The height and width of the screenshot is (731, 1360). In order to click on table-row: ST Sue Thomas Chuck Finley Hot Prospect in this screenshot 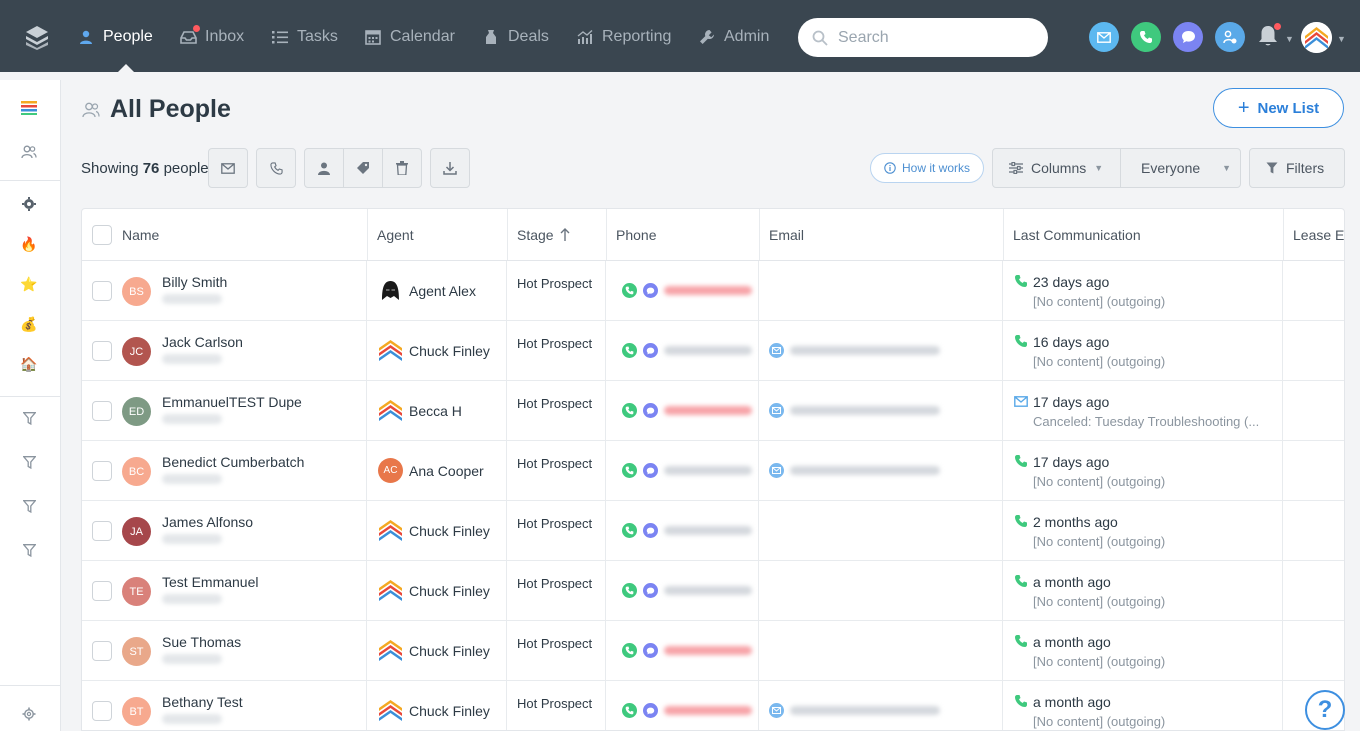, I will do `click(713, 651)`.